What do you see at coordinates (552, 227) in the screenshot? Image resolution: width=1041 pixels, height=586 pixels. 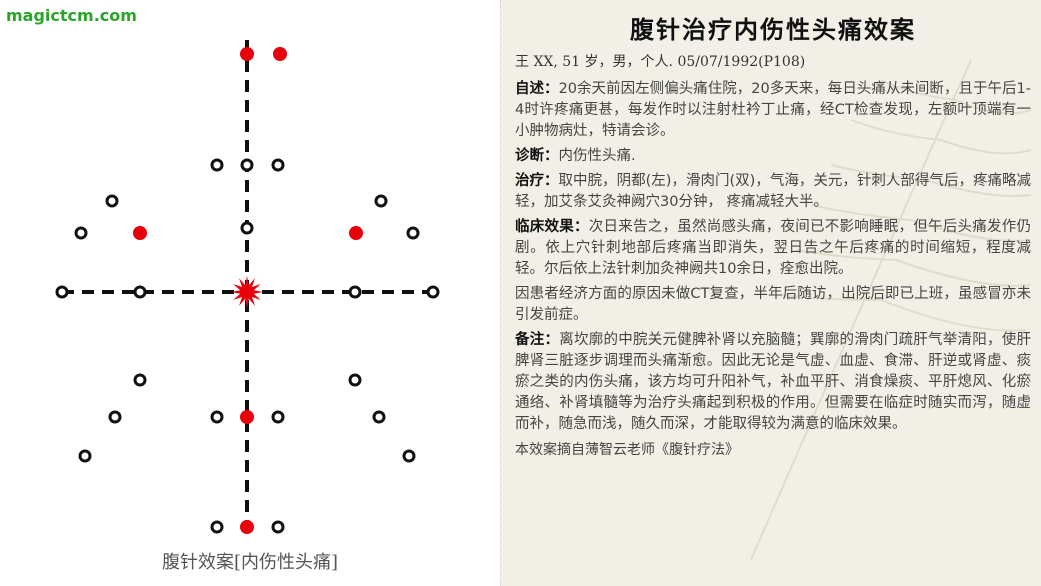 I see `effect-label: 临床效果：` at bounding box center [552, 227].